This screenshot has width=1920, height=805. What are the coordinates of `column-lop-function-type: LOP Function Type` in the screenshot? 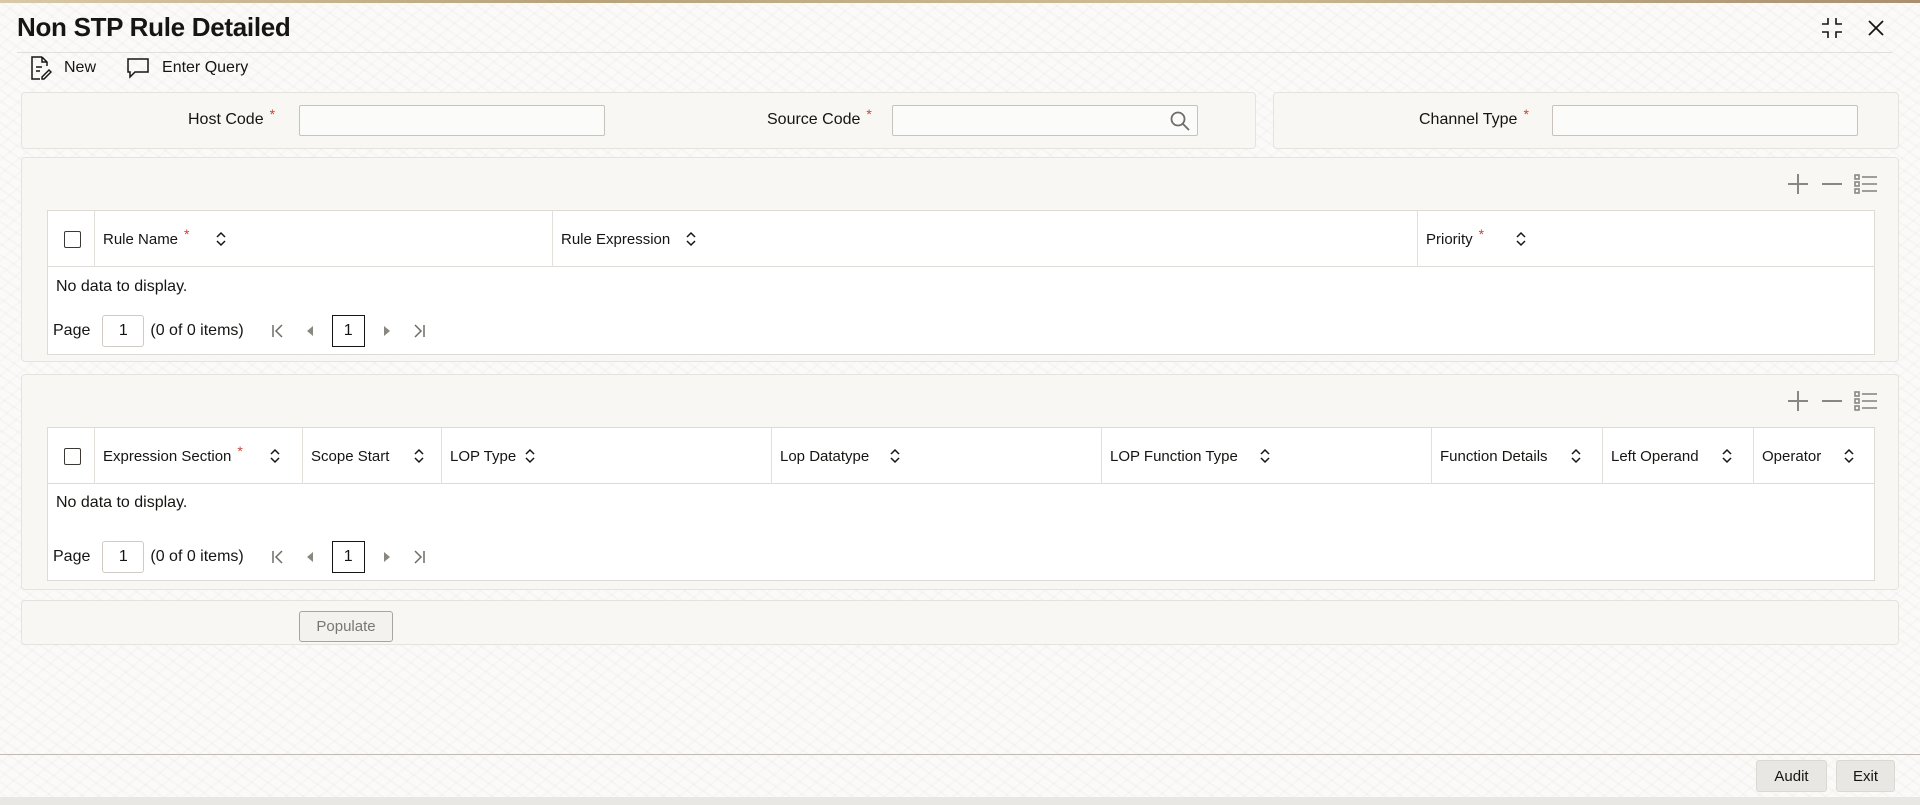 It's located at (1267, 456).